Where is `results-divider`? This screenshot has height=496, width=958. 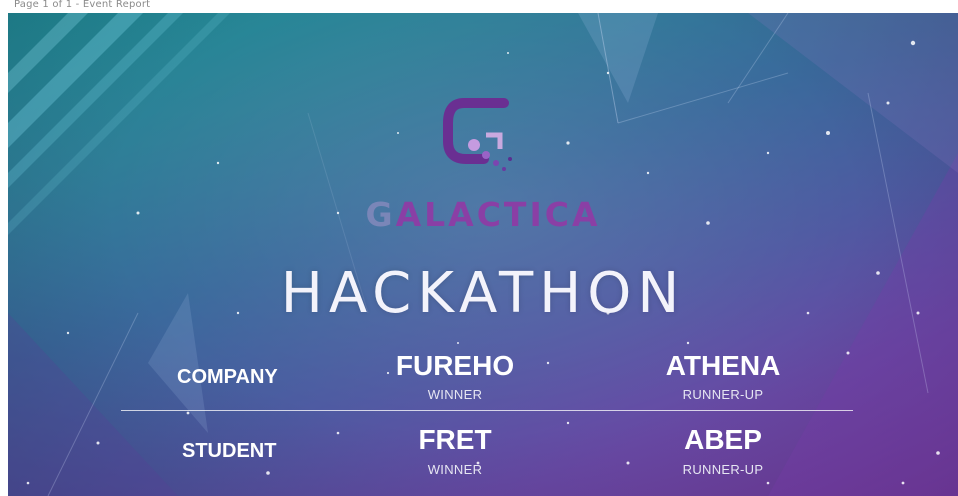
results-divider is located at coordinates (487, 410).